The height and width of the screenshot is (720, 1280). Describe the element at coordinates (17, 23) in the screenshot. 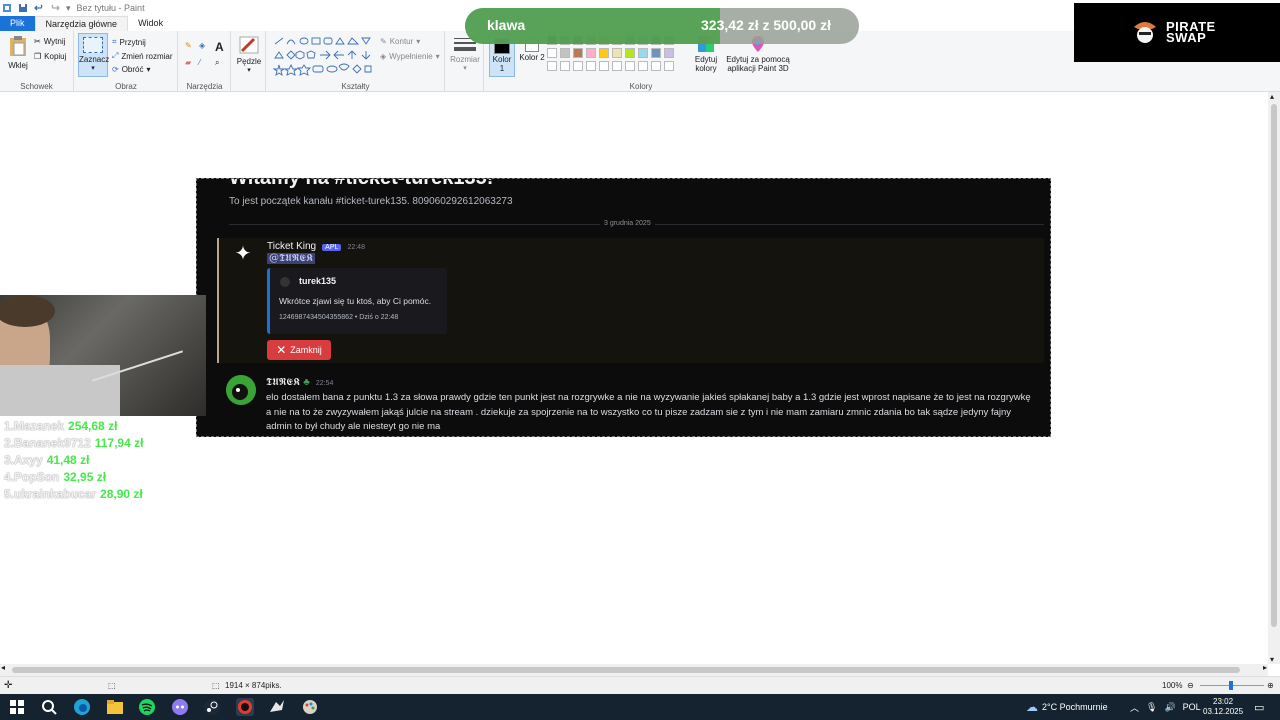

I see `tab-file: Plik` at that location.